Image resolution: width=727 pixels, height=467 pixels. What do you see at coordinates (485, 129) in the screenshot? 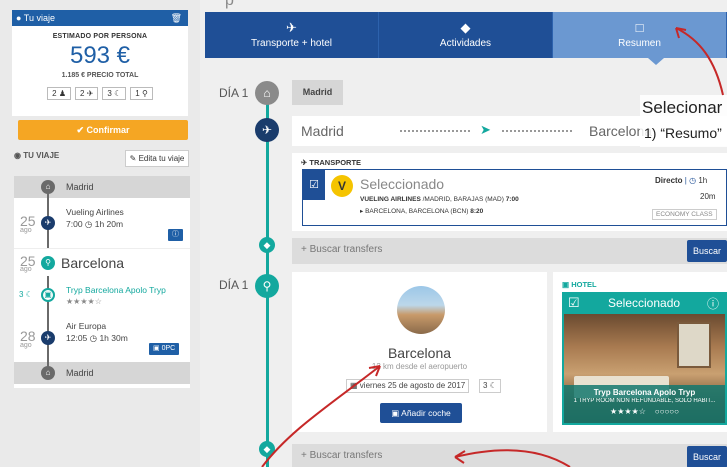
I see `plane-icon: ➤` at bounding box center [485, 129].